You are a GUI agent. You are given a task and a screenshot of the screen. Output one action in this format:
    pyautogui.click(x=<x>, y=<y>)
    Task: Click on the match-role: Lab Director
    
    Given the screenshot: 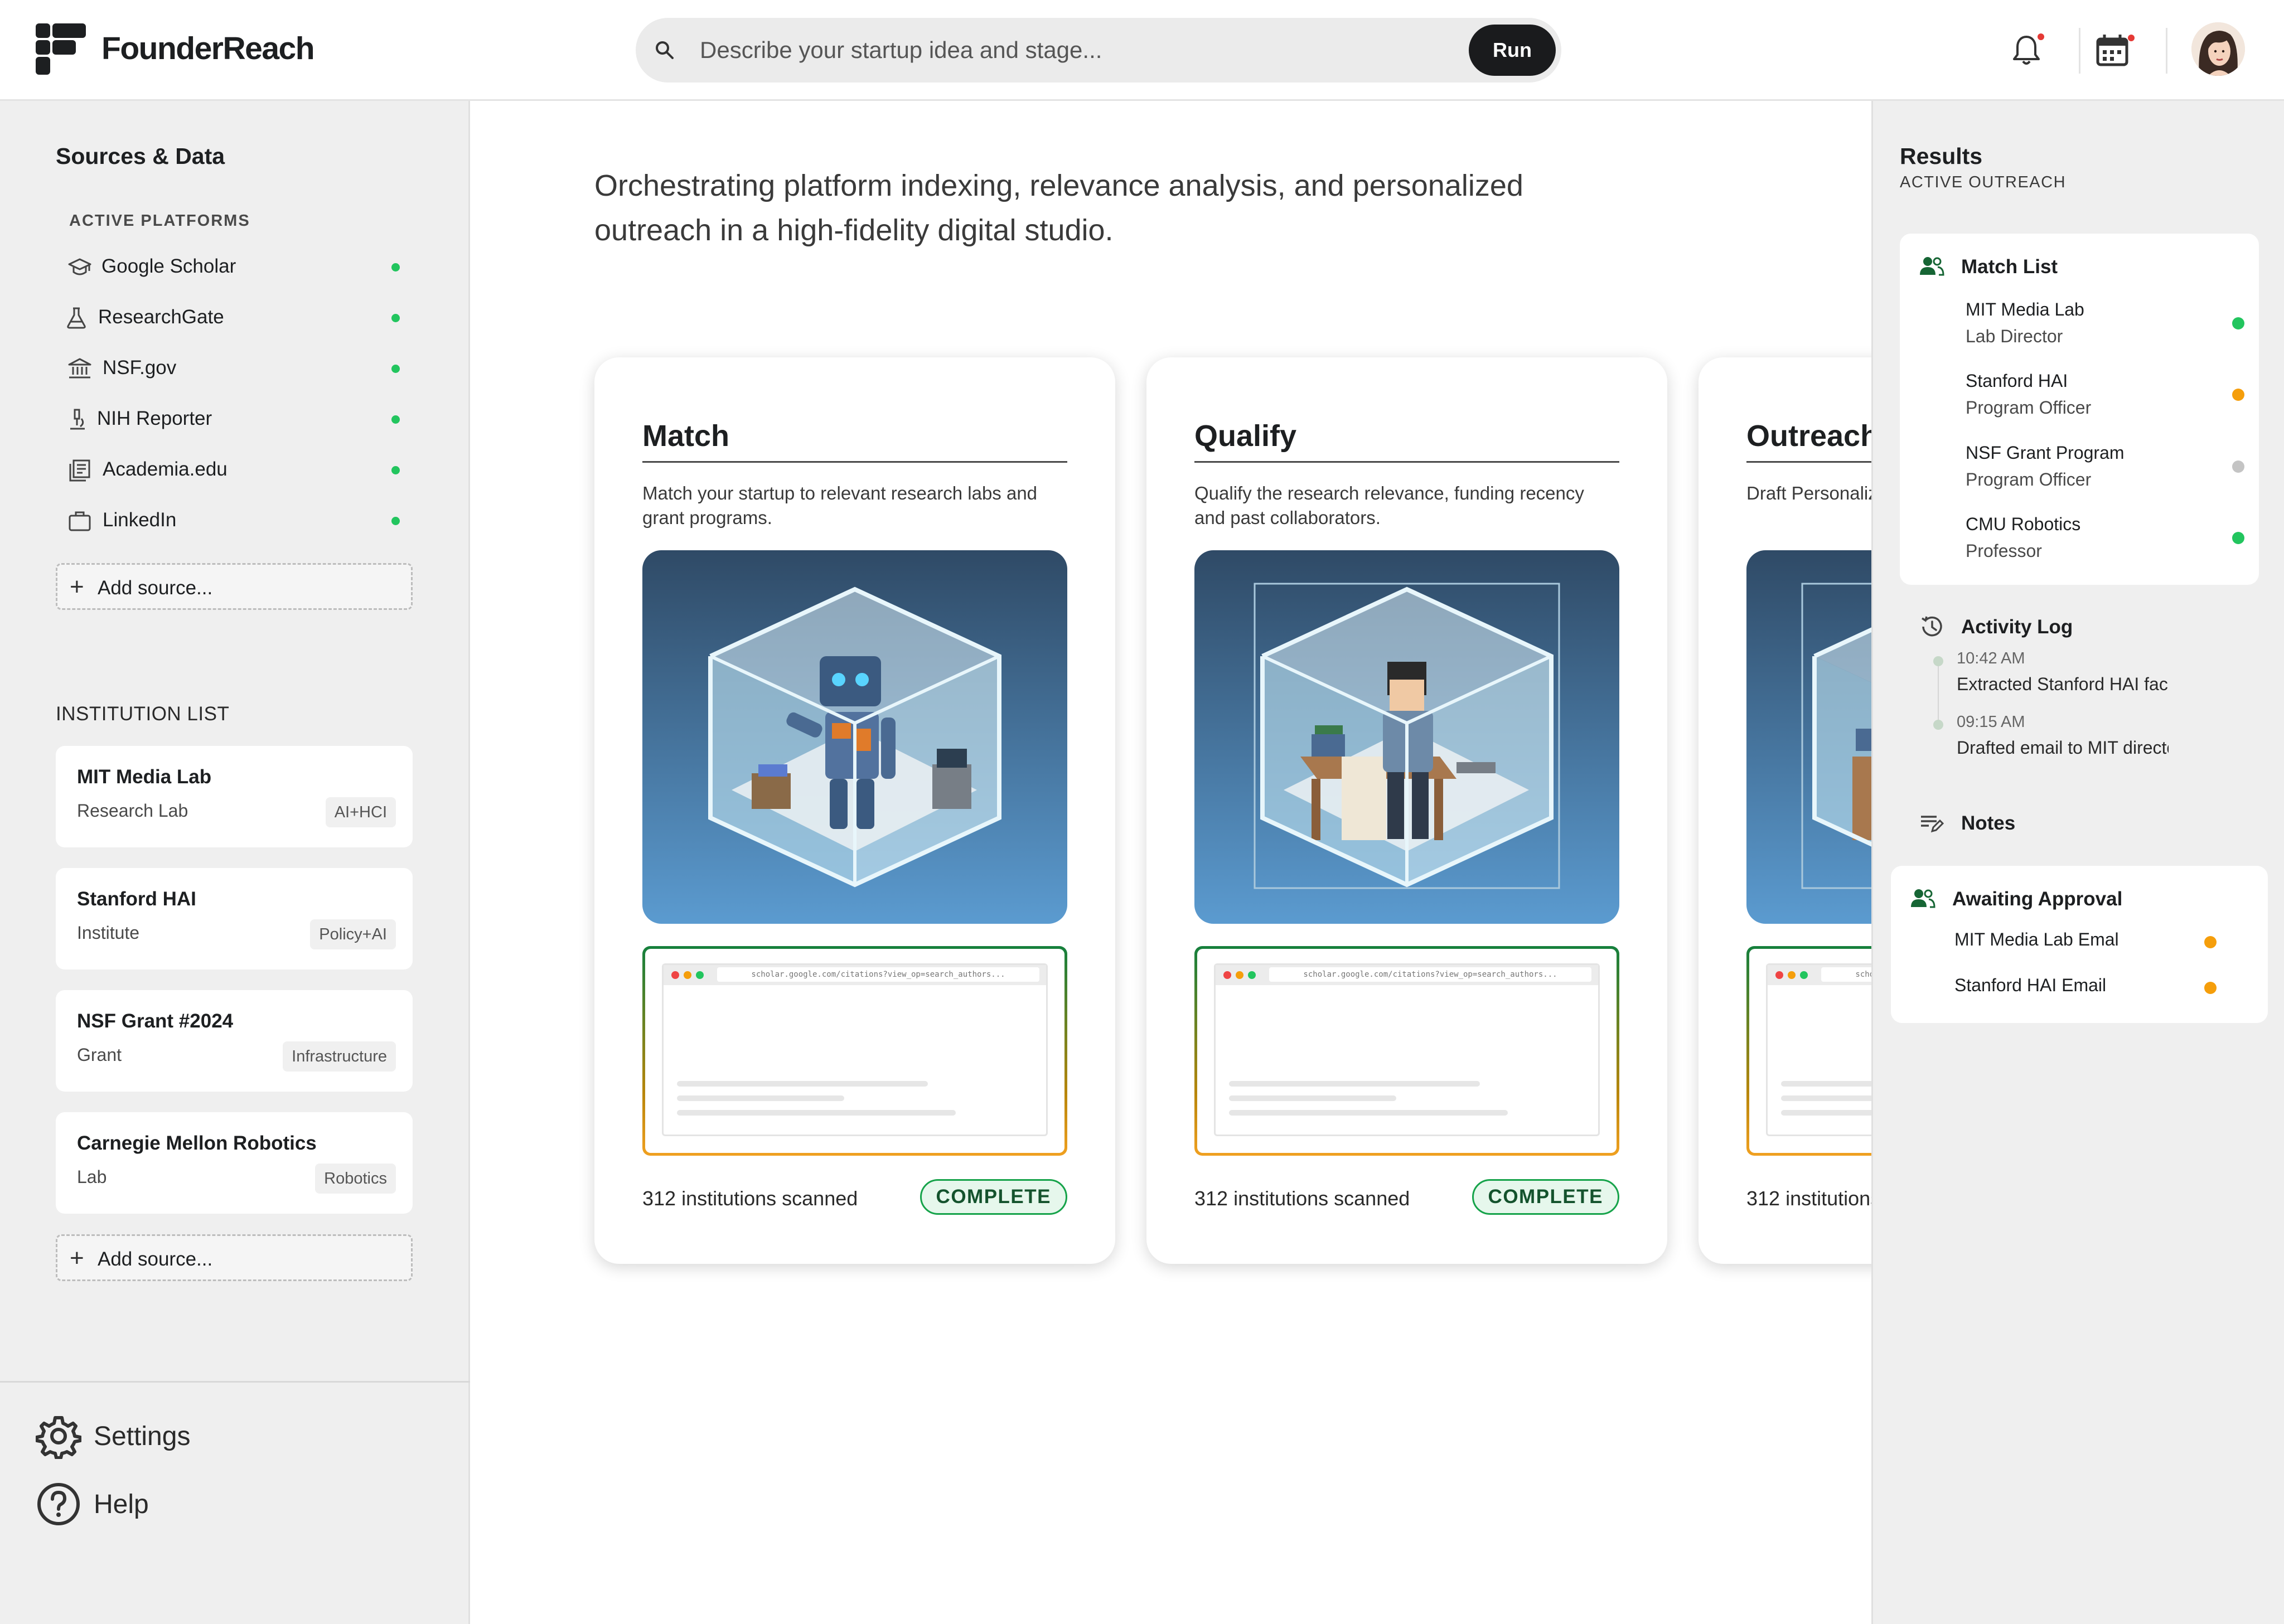 What is the action you would take?
    pyautogui.click(x=2014, y=336)
    